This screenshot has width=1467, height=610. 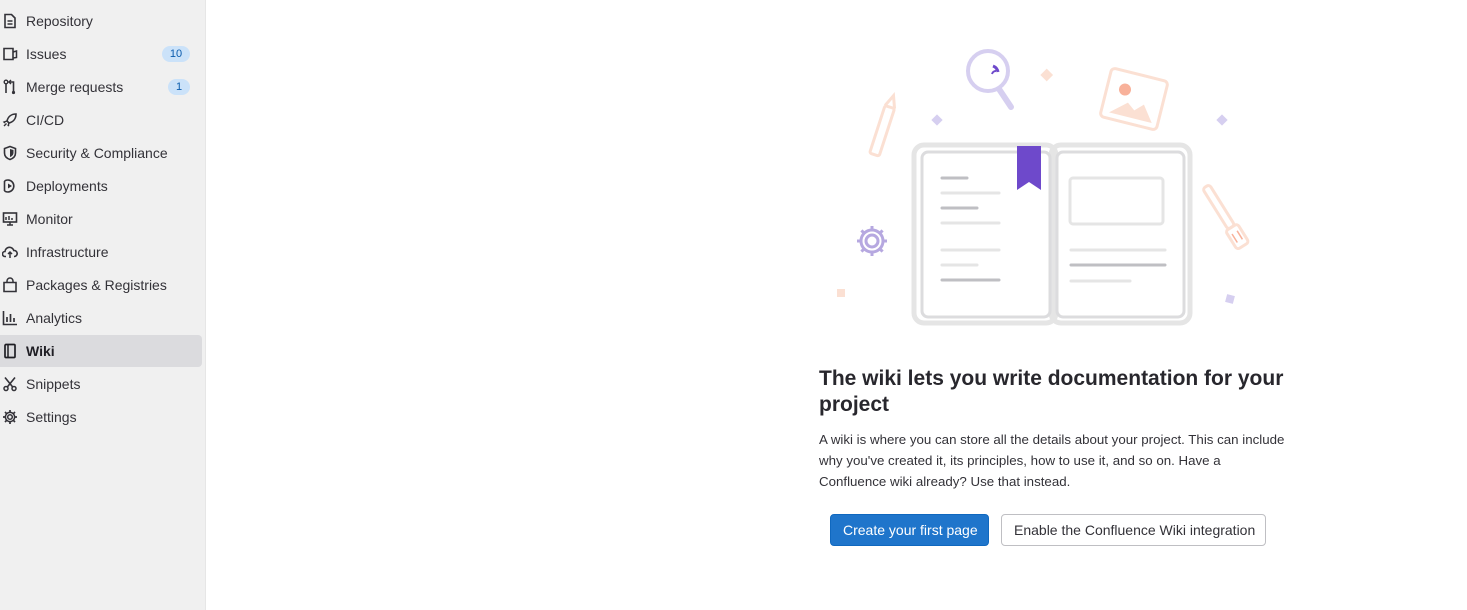 I want to click on sidebar-item-merge-requests: Merge requests 1, so click(x=101, y=87).